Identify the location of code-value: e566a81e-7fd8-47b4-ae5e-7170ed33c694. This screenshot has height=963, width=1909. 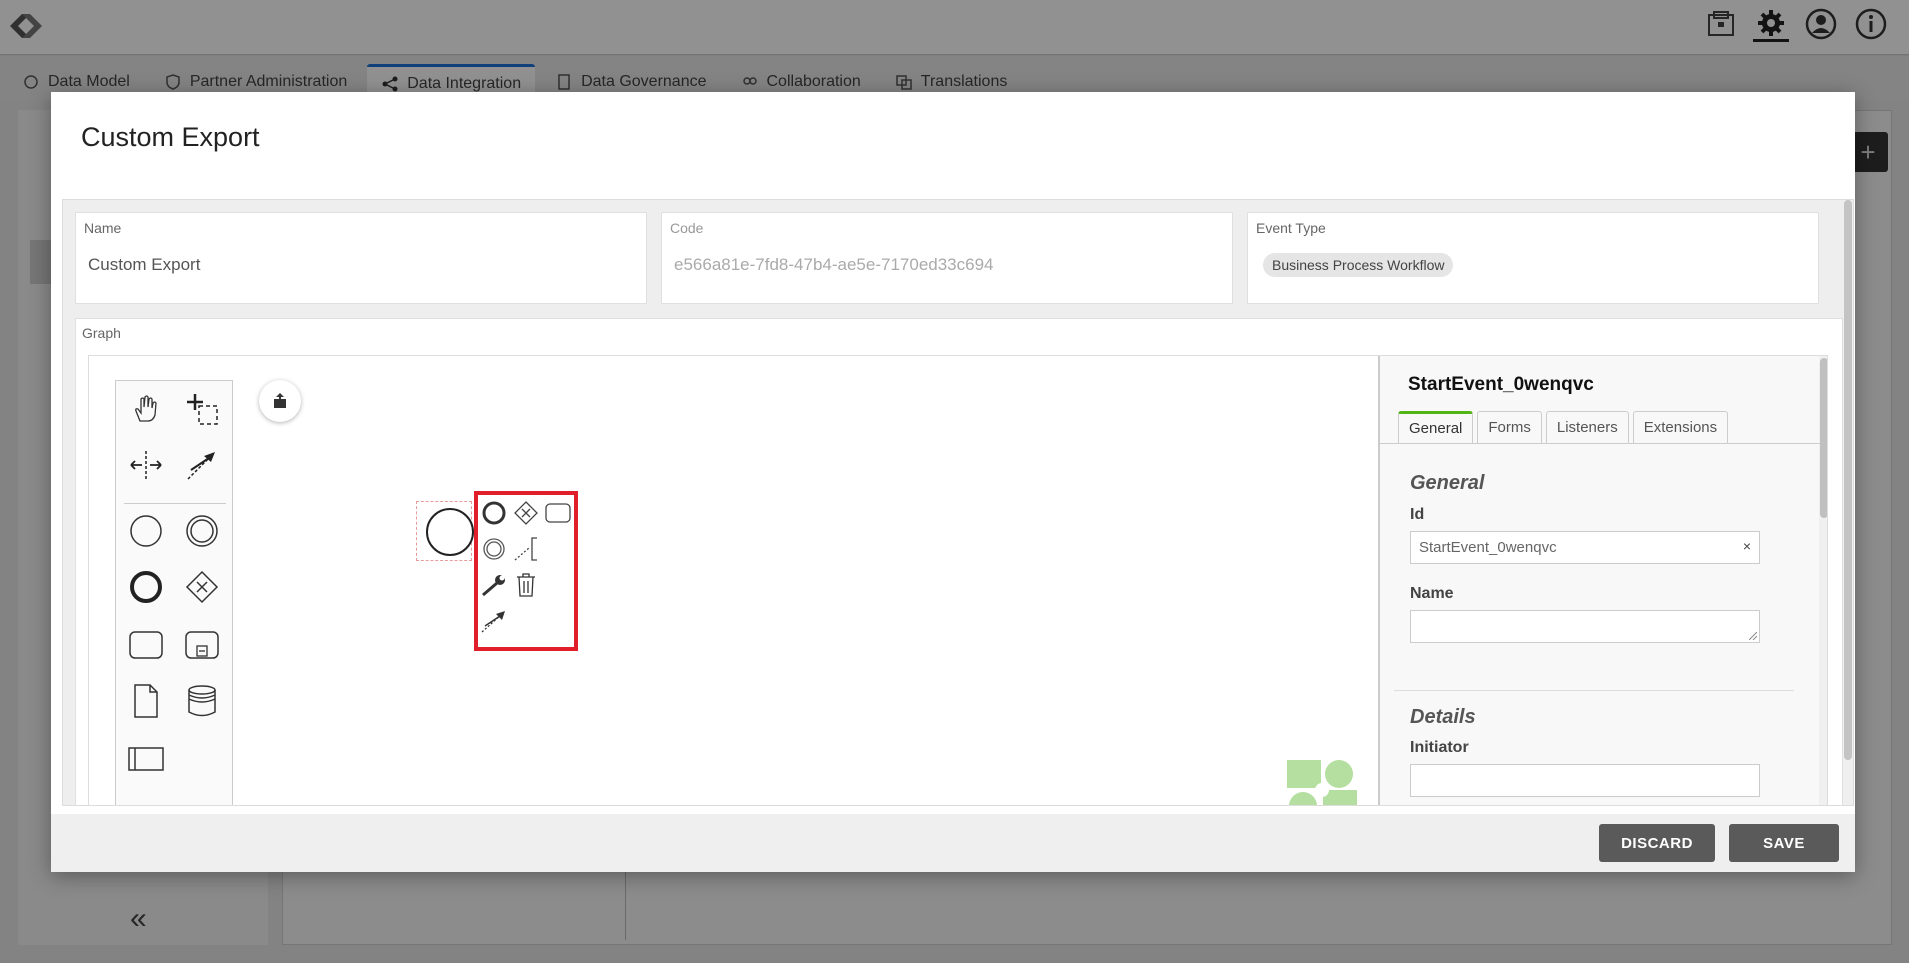
(834, 264).